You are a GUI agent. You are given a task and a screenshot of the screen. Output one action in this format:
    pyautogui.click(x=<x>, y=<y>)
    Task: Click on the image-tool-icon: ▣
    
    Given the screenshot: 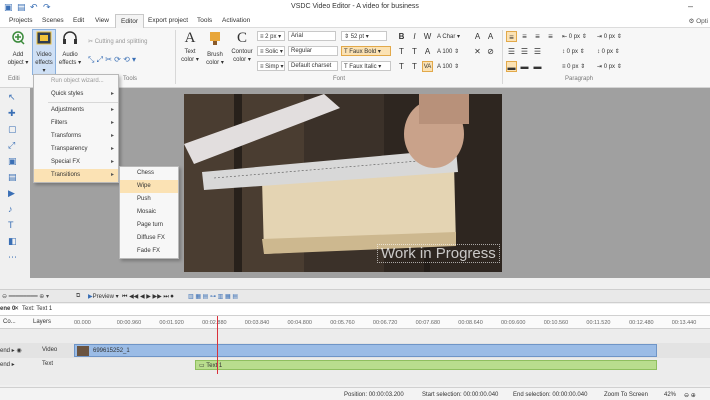 What is the action you would take?
    pyautogui.click(x=12, y=161)
    